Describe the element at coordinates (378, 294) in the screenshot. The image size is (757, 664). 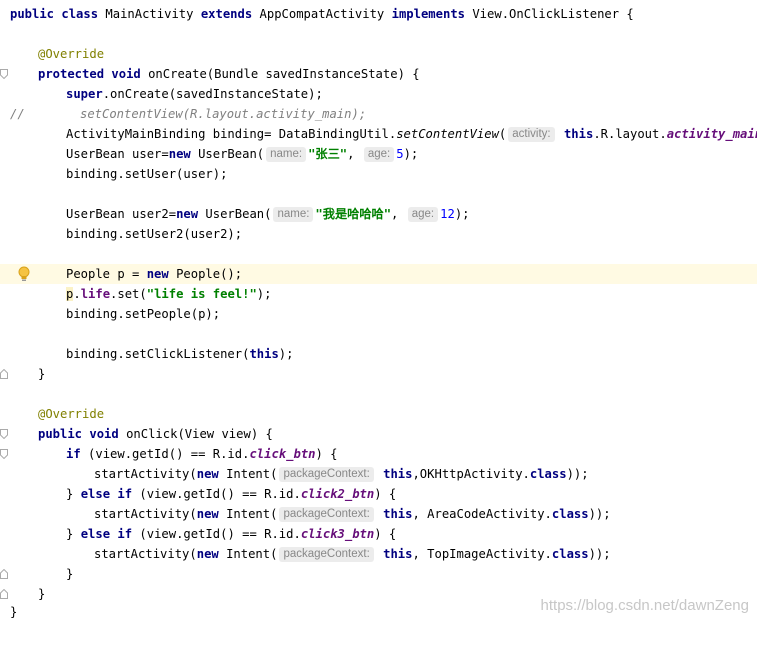
I see `code-line-life-set: p.life.set("life is feel!");` at that location.